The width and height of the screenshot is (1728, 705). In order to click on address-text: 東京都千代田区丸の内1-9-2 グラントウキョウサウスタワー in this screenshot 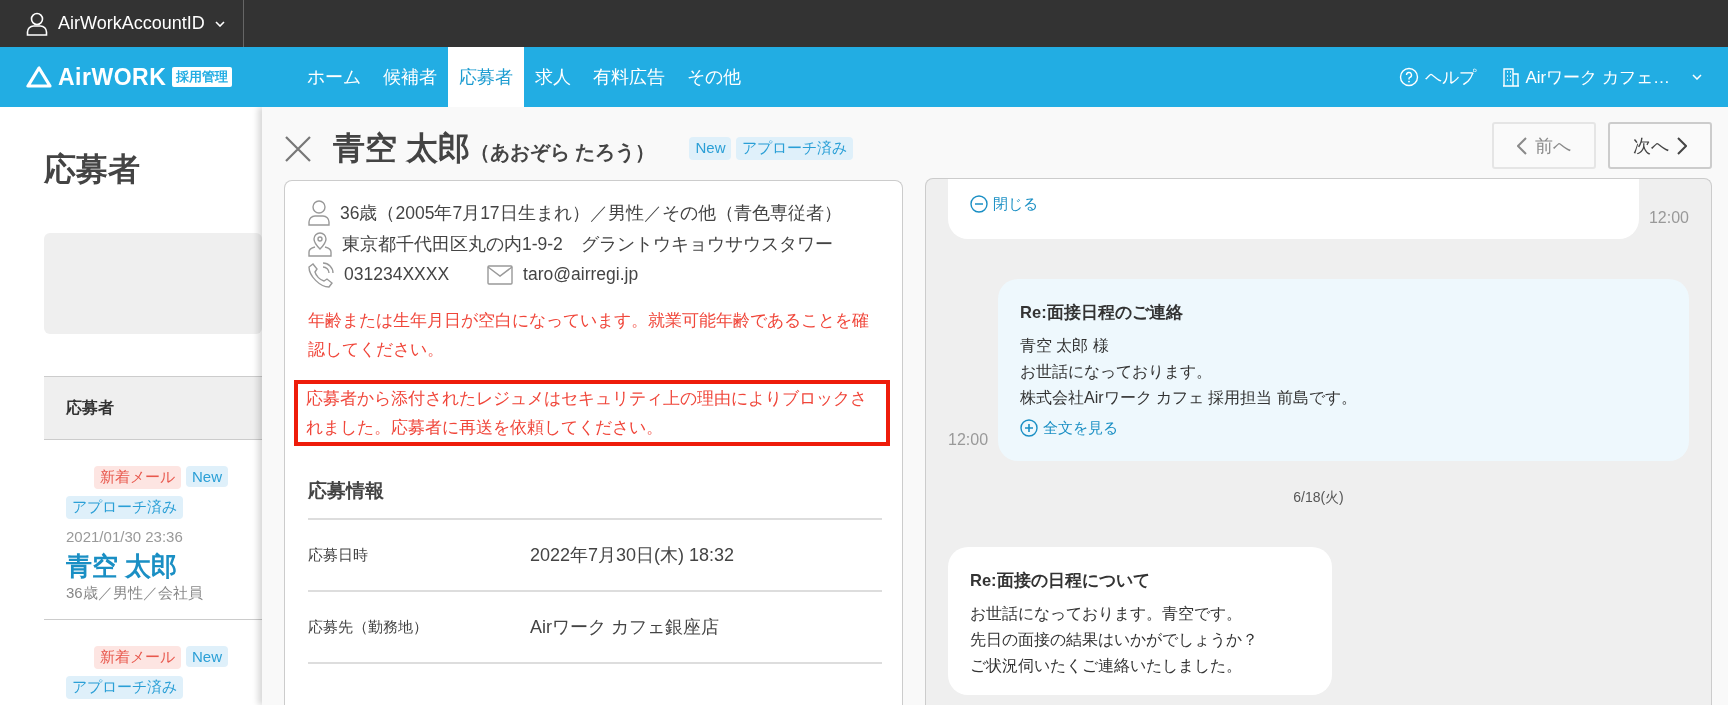, I will do `click(587, 244)`.